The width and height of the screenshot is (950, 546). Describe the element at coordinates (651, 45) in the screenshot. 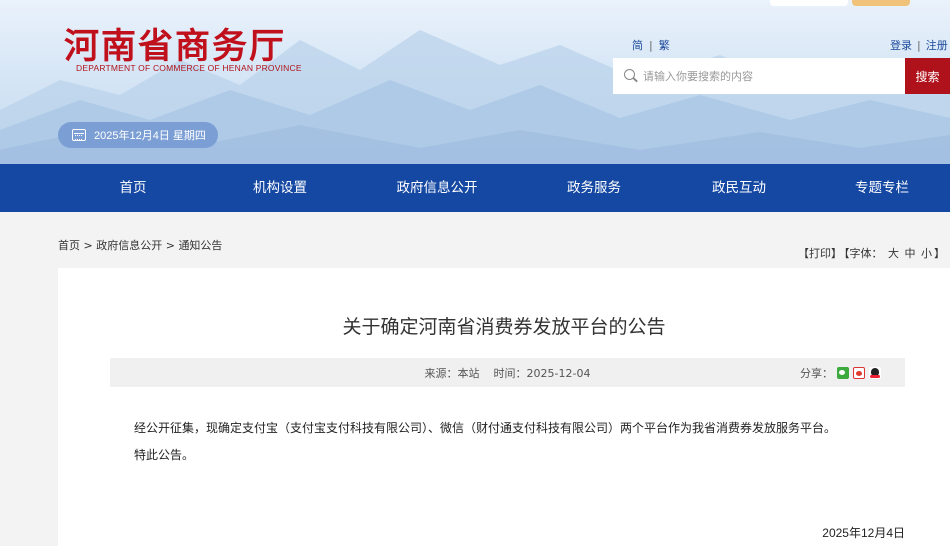

I see `language-switch: 简 | 繁` at that location.